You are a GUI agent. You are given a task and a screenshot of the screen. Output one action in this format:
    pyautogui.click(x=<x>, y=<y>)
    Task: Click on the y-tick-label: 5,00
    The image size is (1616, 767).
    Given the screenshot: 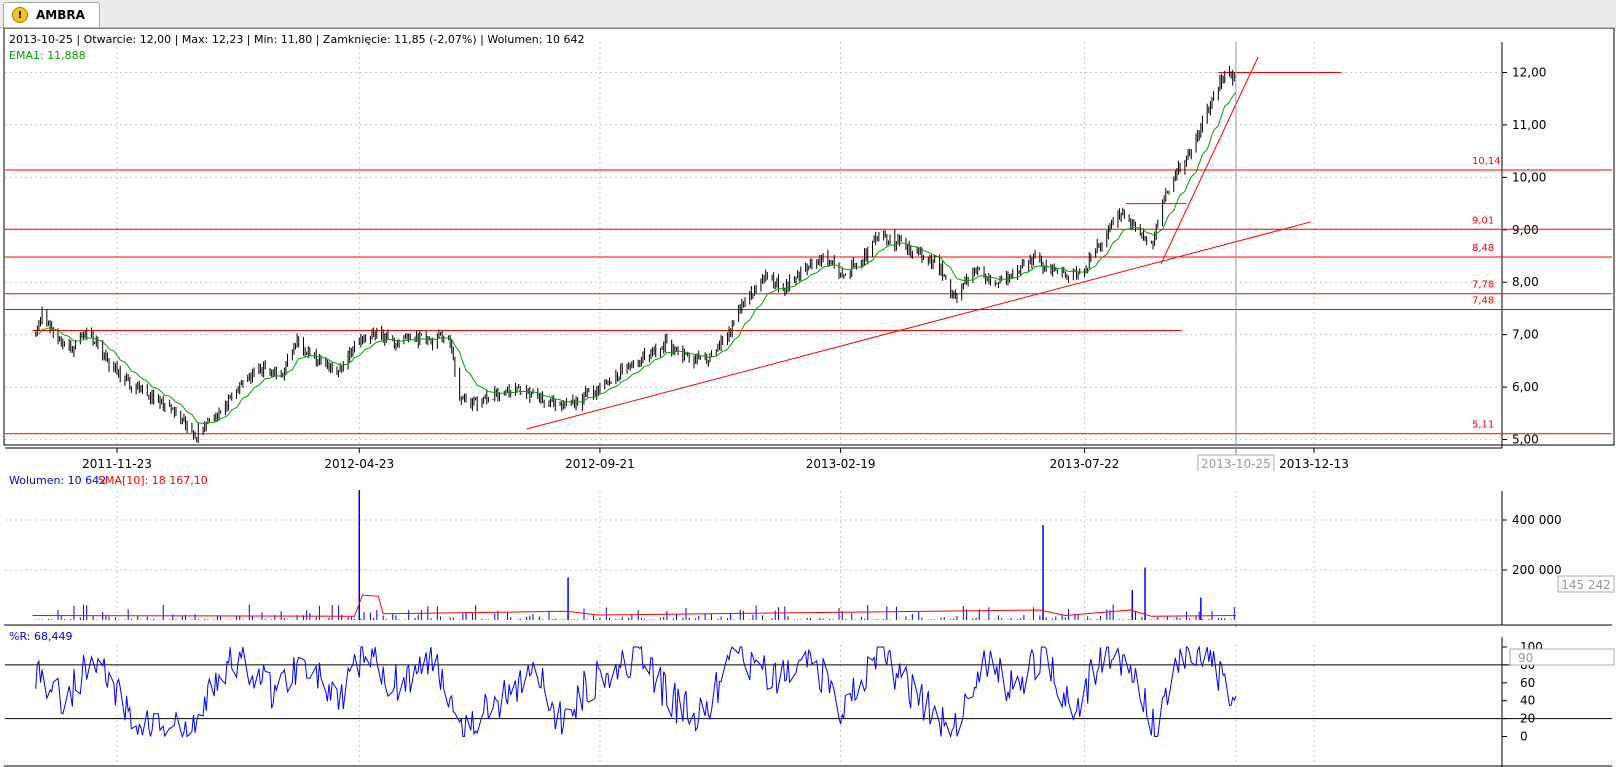 What is the action you would take?
    pyautogui.click(x=1525, y=440)
    